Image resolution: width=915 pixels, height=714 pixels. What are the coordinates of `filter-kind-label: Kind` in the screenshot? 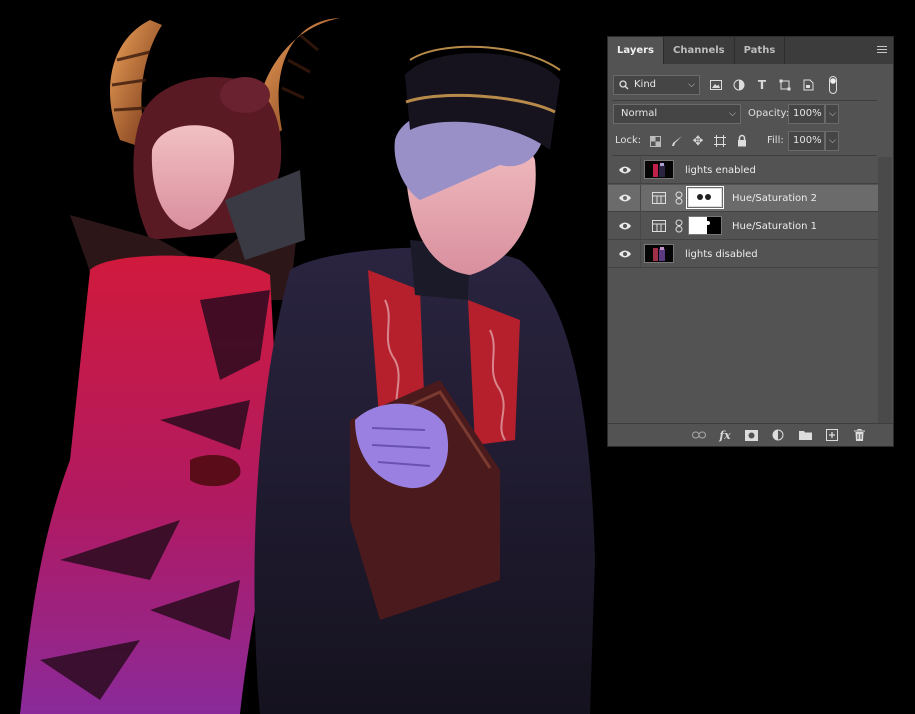 It's located at (645, 84).